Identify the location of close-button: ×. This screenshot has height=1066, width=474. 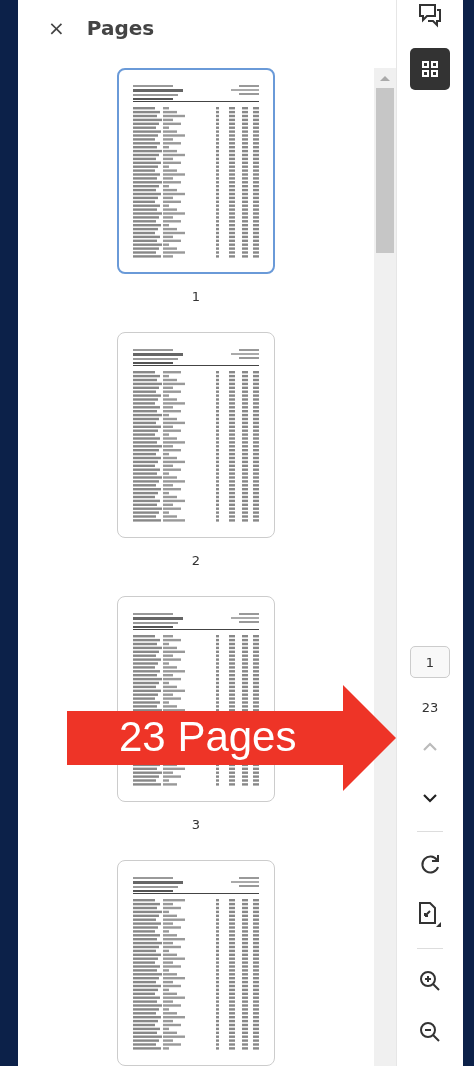
(56, 28).